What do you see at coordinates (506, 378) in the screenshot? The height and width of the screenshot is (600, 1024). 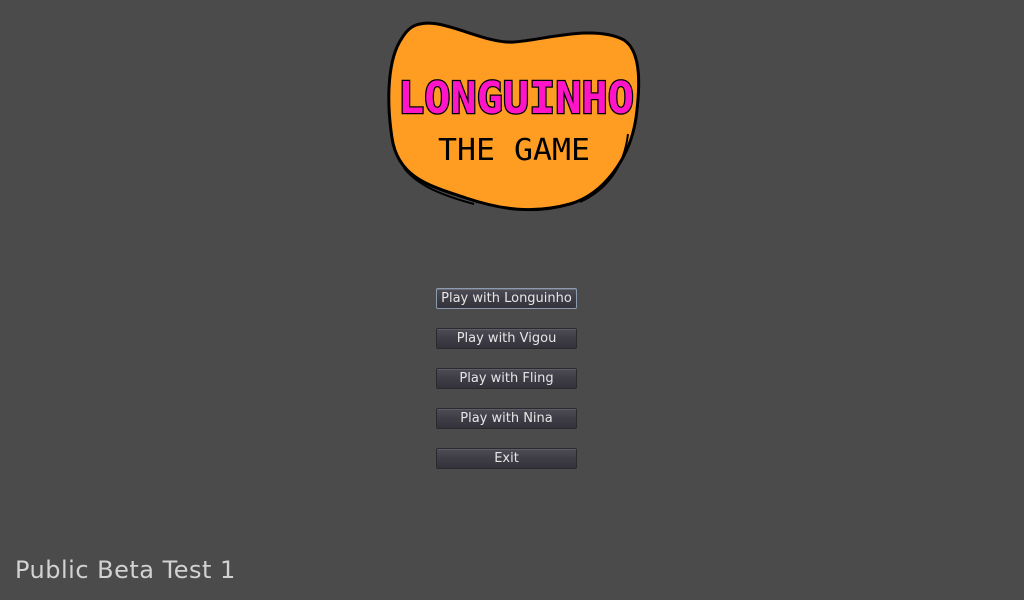 I see `play-fling-button: Play with Fling` at bounding box center [506, 378].